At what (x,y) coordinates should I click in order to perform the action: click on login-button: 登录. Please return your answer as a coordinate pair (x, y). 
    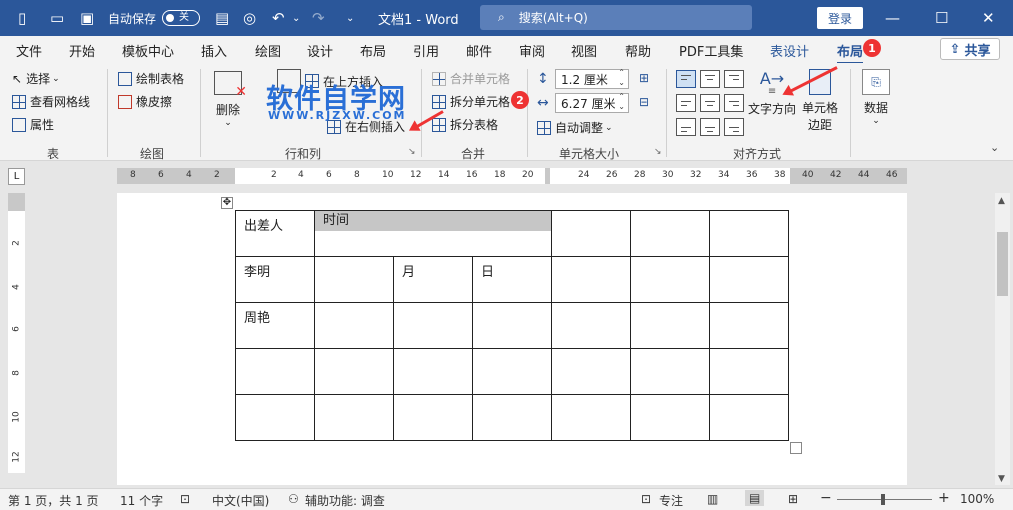
    Looking at the image, I should click on (840, 18).